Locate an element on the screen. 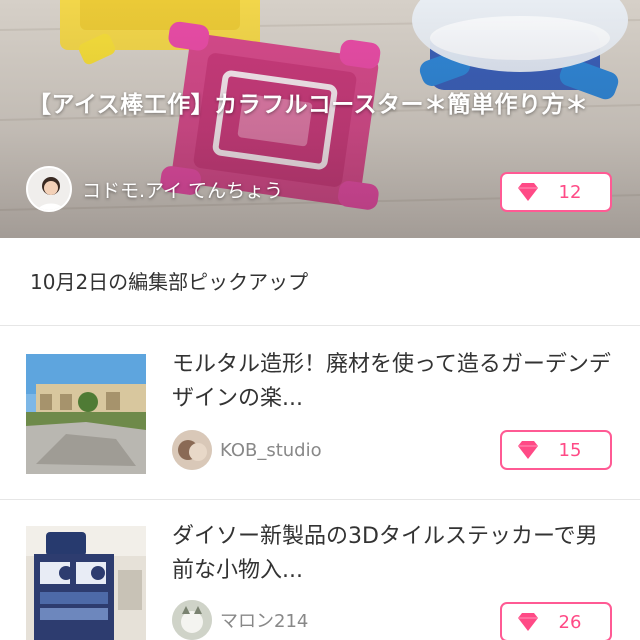 Image resolution: width=640 pixels, height=640 pixels. item-author: マロン214 is located at coordinates (240, 620).